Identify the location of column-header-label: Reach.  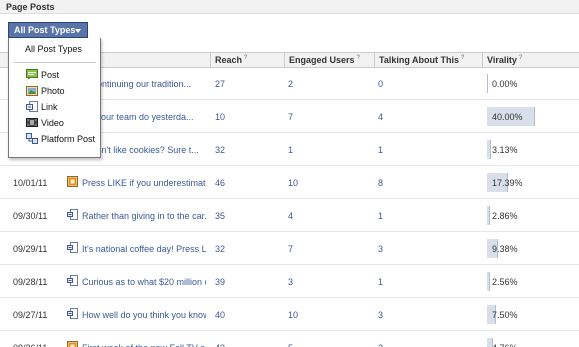
(229, 60).